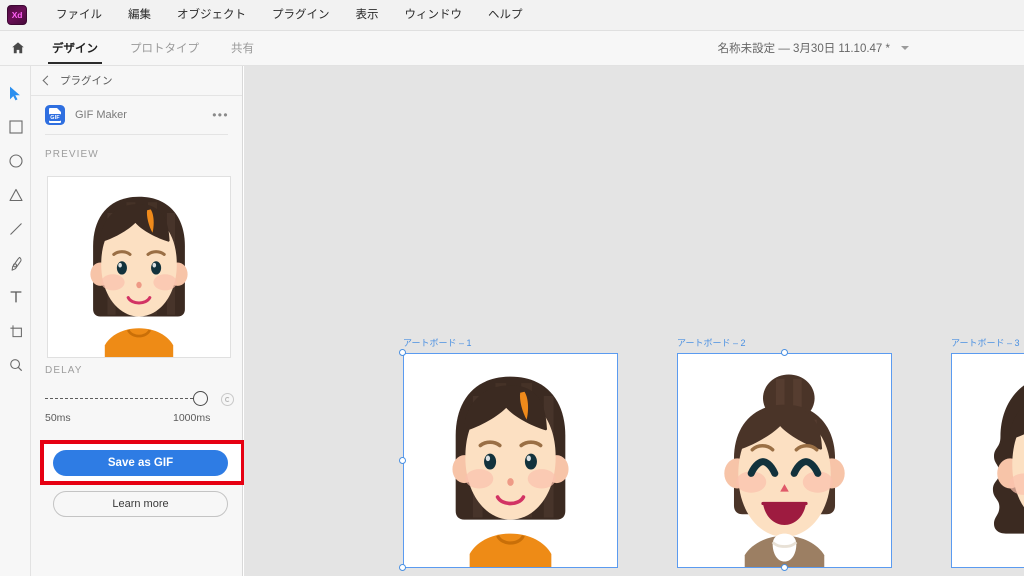 Image resolution: width=1024 pixels, height=576 pixels. What do you see at coordinates (301, 15) in the screenshot?
I see `menu-item-plugins: プラグイン` at bounding box center [301, 15].